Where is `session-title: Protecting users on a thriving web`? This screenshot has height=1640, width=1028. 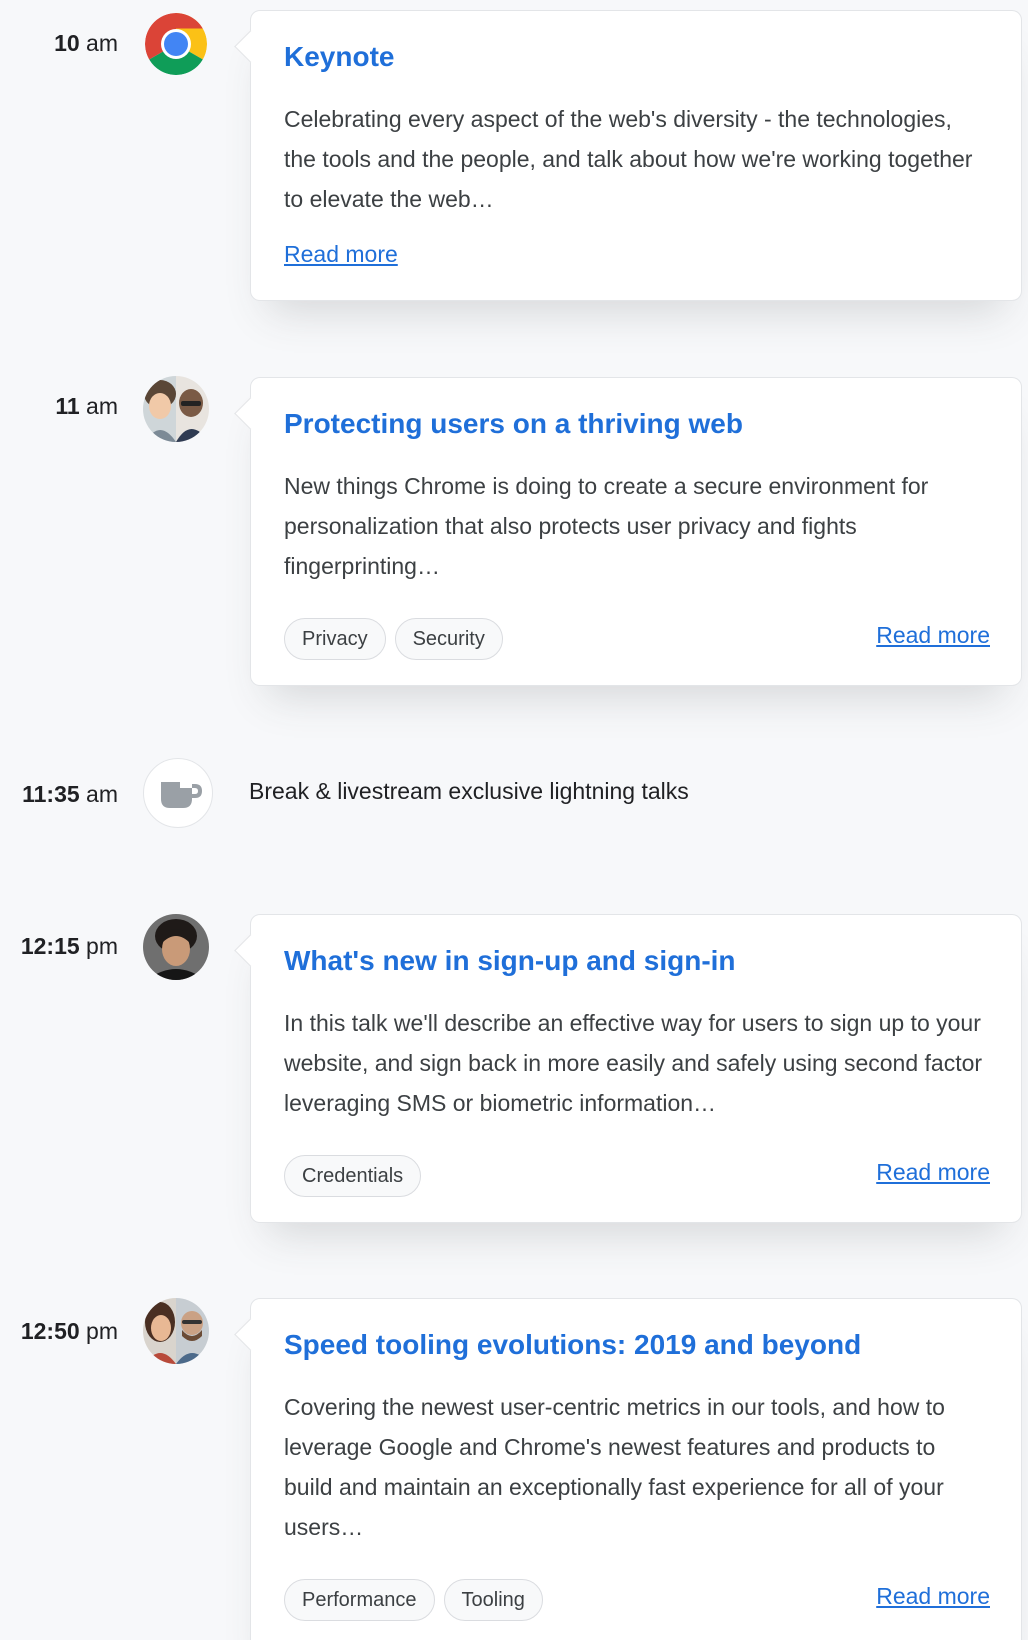
session-title: Protecting users on a thriving web is located at coordinates (513, 424).